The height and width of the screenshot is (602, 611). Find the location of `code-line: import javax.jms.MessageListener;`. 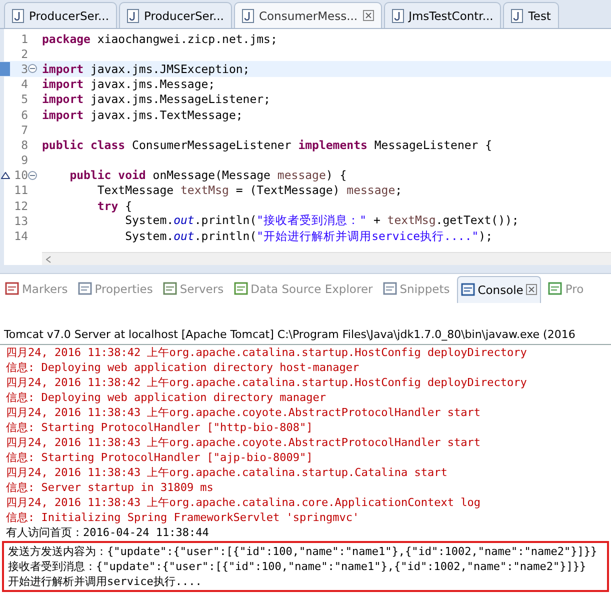

code-line: import javax.jms.MessageListener; is located at coordinates (156, 99).